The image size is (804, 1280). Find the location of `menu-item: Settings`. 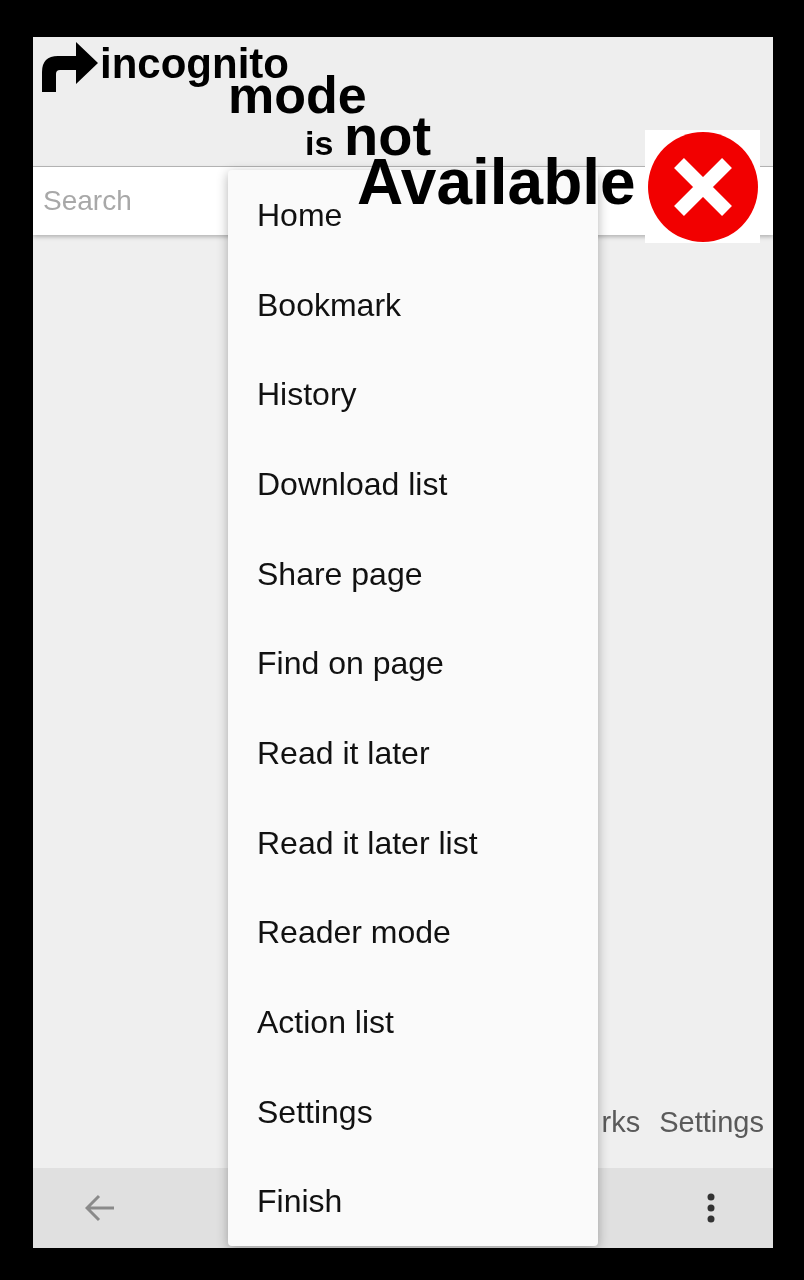

menu-item: Settings is located at coordinates (315, 1111).